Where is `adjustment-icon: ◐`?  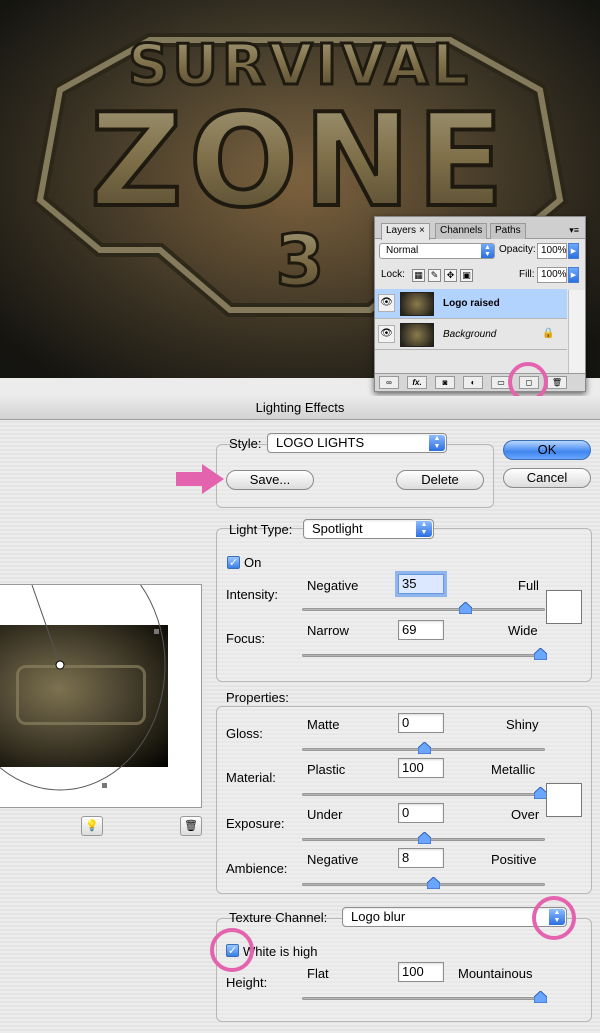 adjustment-icon: ◐ is located at coordinates (473, 382).